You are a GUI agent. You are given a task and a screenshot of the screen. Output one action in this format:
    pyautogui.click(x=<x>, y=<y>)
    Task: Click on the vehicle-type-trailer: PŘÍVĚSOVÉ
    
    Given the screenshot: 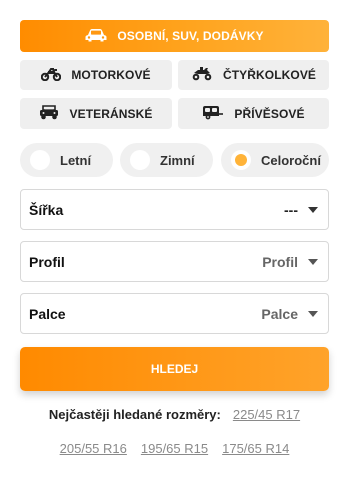 What is the action you would take?
    pyautogui.click(x=253, y=113)
    